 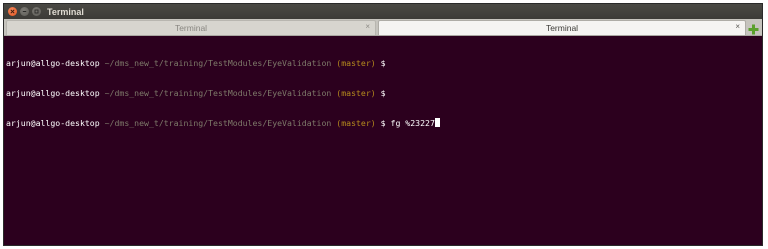 I want to click on text-cursor, so click(x=437, y=122).